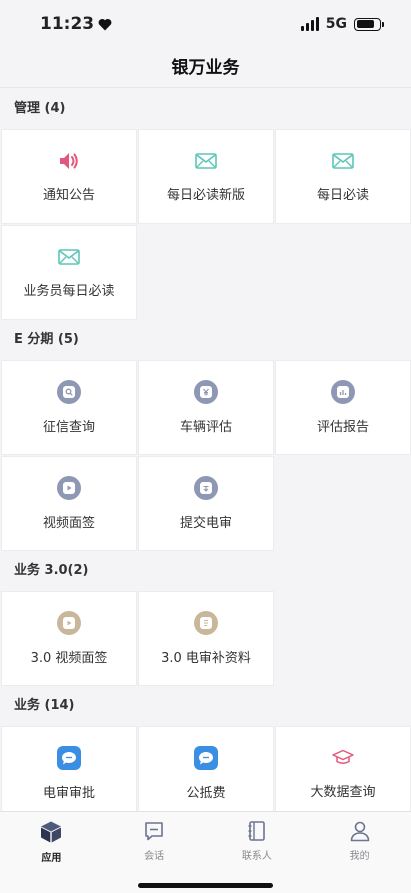 This screenshot has height=893, width=411. I want to click on submit-icon, so click(206, 488).